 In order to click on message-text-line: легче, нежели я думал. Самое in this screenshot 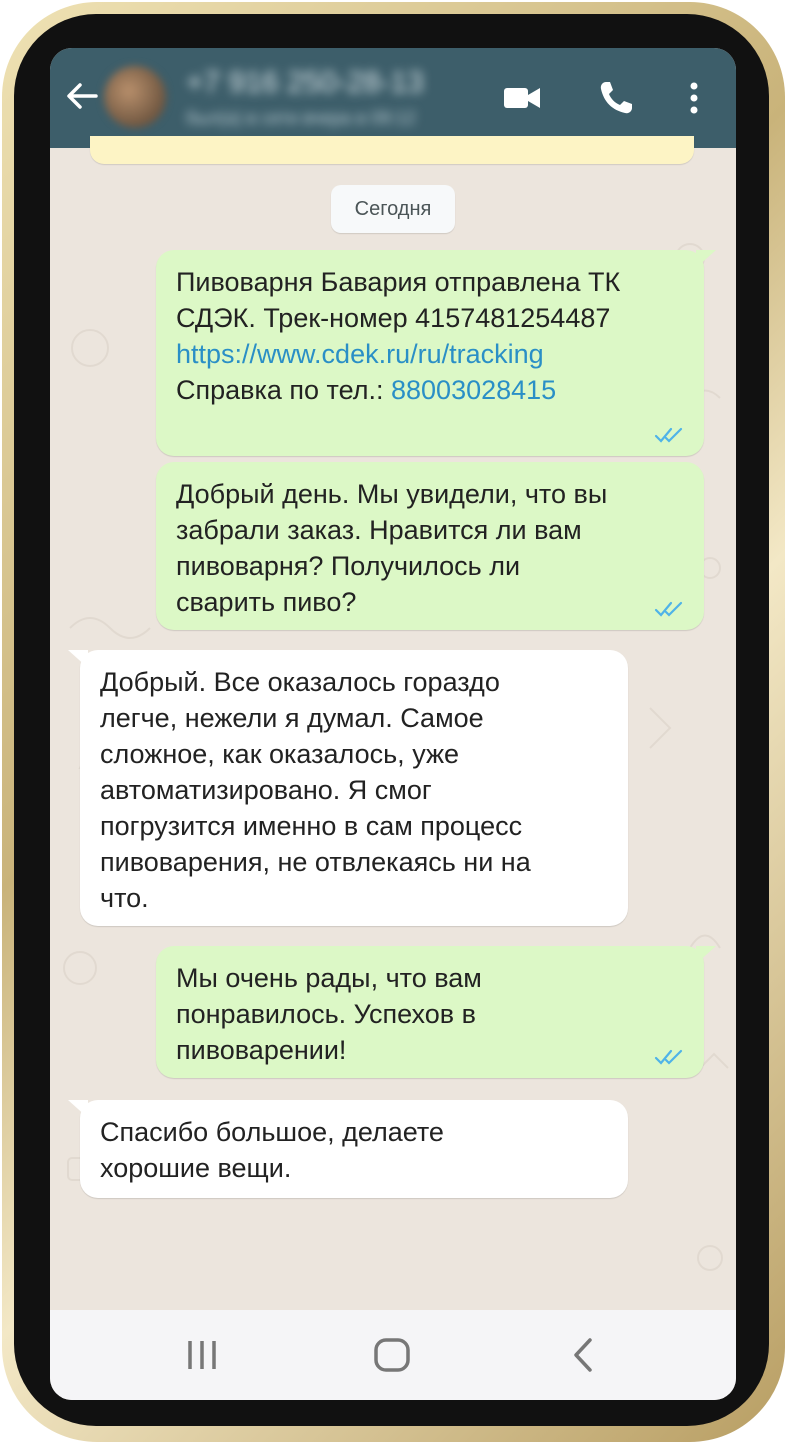, I will do `click(292, 718)`.